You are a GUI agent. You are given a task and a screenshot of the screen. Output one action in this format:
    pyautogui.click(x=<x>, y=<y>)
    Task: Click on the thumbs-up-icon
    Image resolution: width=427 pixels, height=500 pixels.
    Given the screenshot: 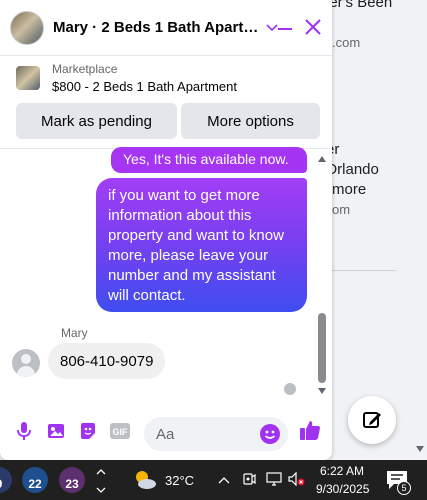 What is the action you would take?
    pyautogui.click(x=310, y=430)
    